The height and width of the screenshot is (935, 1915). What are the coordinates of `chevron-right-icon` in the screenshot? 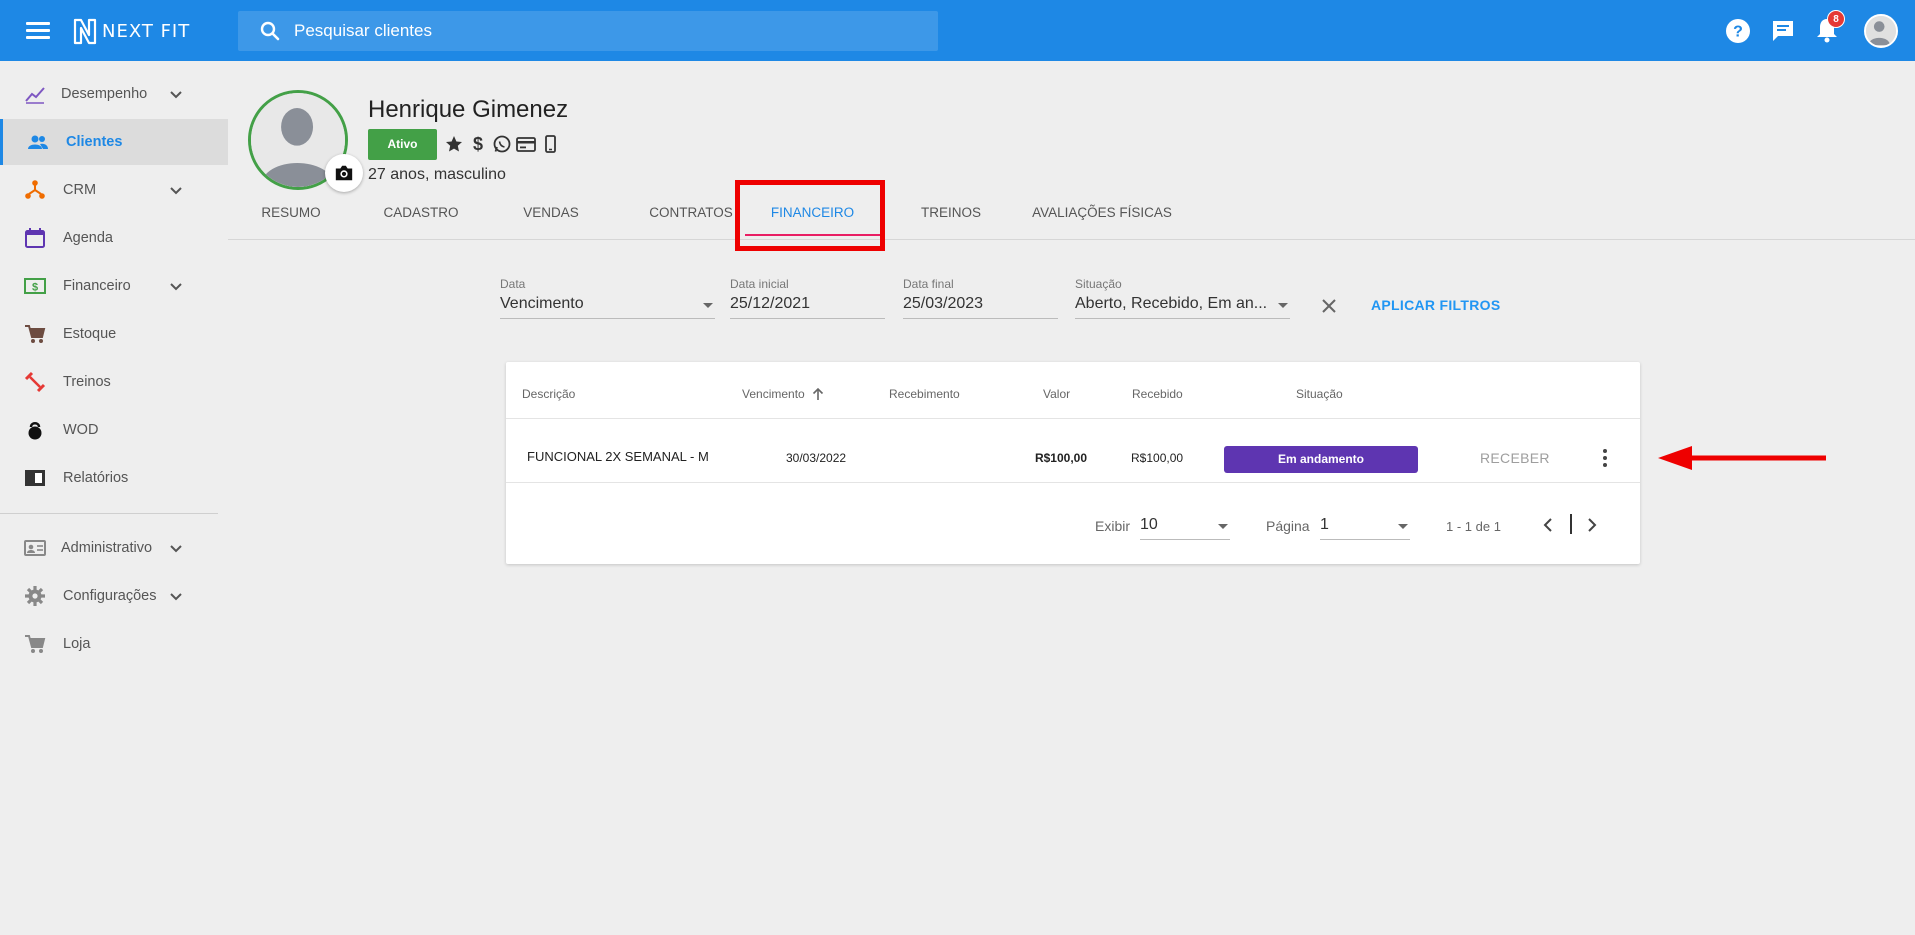 It's located at (1592, 525).